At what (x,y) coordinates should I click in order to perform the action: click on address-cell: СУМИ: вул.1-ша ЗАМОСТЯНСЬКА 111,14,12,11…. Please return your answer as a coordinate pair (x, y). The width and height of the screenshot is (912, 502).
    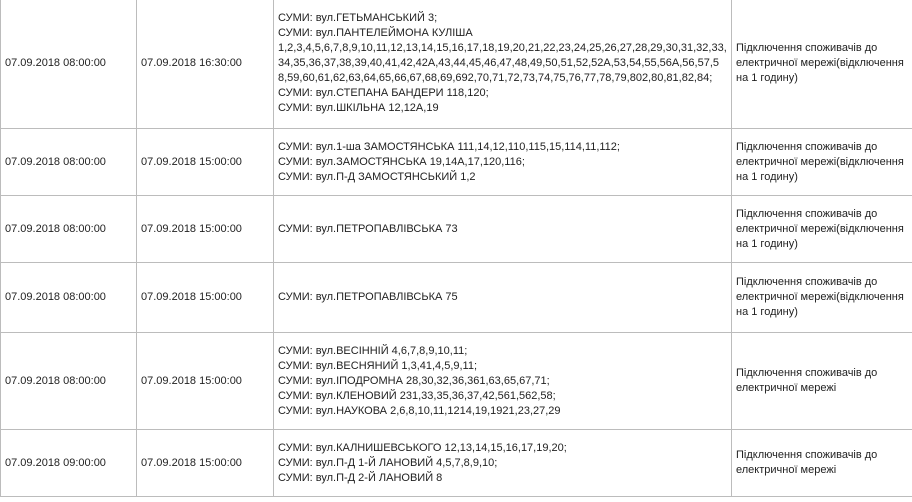
    Looking at the image, I should click on (502, 162).